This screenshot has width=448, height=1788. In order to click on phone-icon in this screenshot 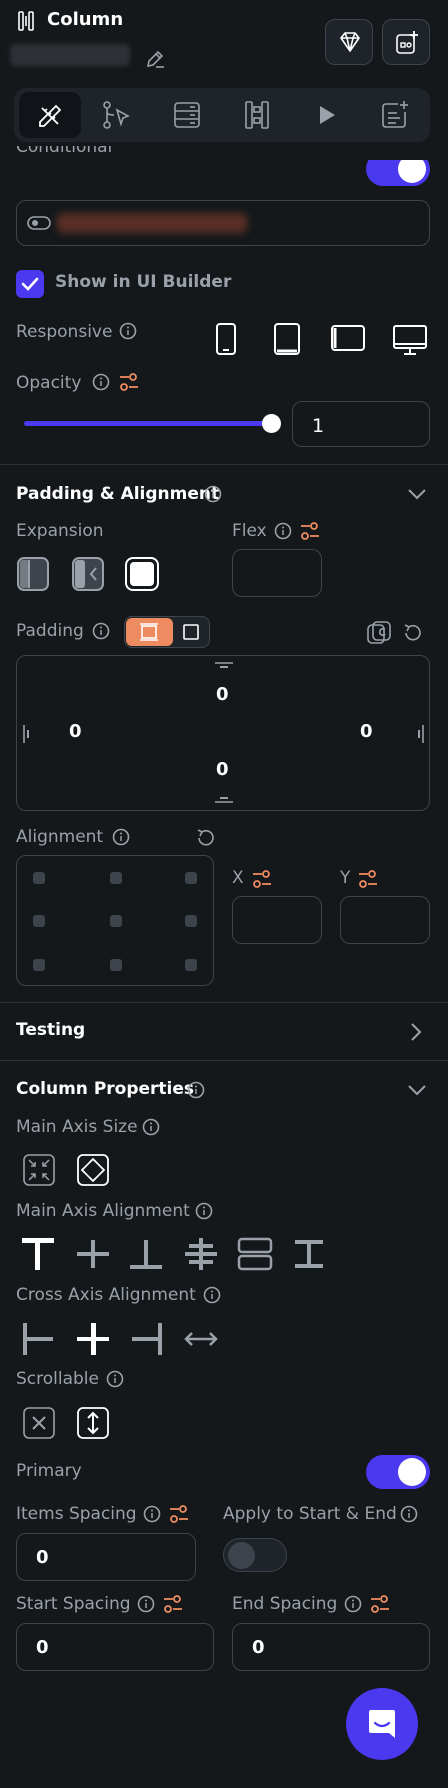, I will do `click(226, 339)`.